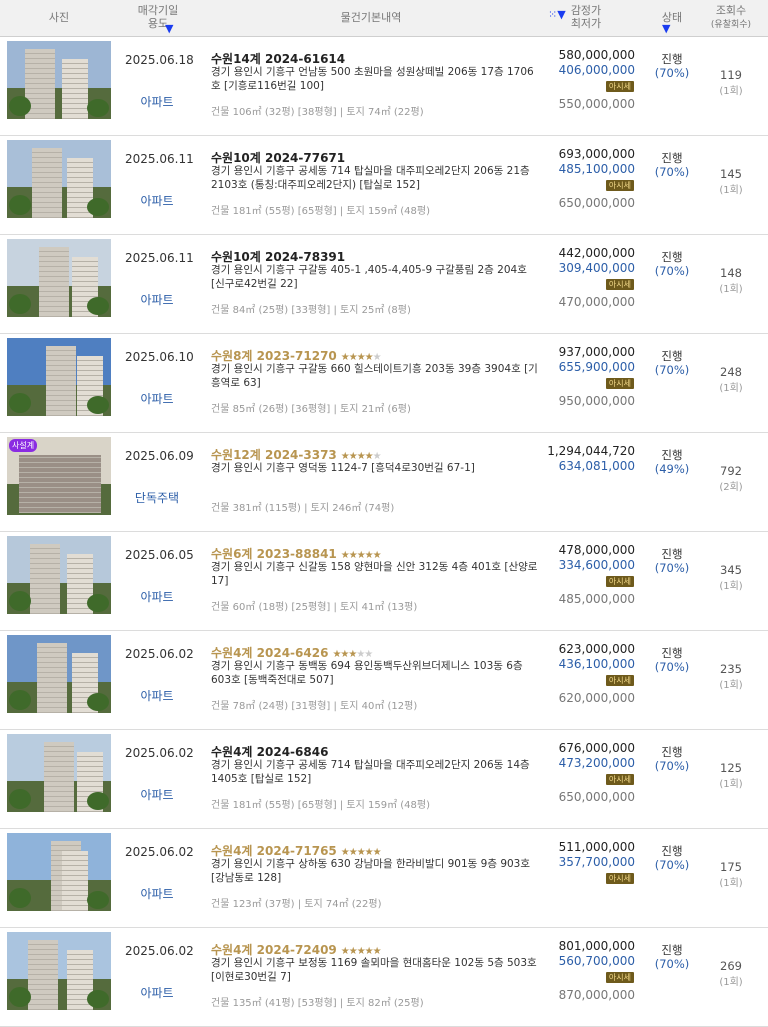 This screenshot has height=1027, width=768. Describe the element at coordinates (157, 497) in the screenshot. I see `property-type-link: 단독주택` at that location.